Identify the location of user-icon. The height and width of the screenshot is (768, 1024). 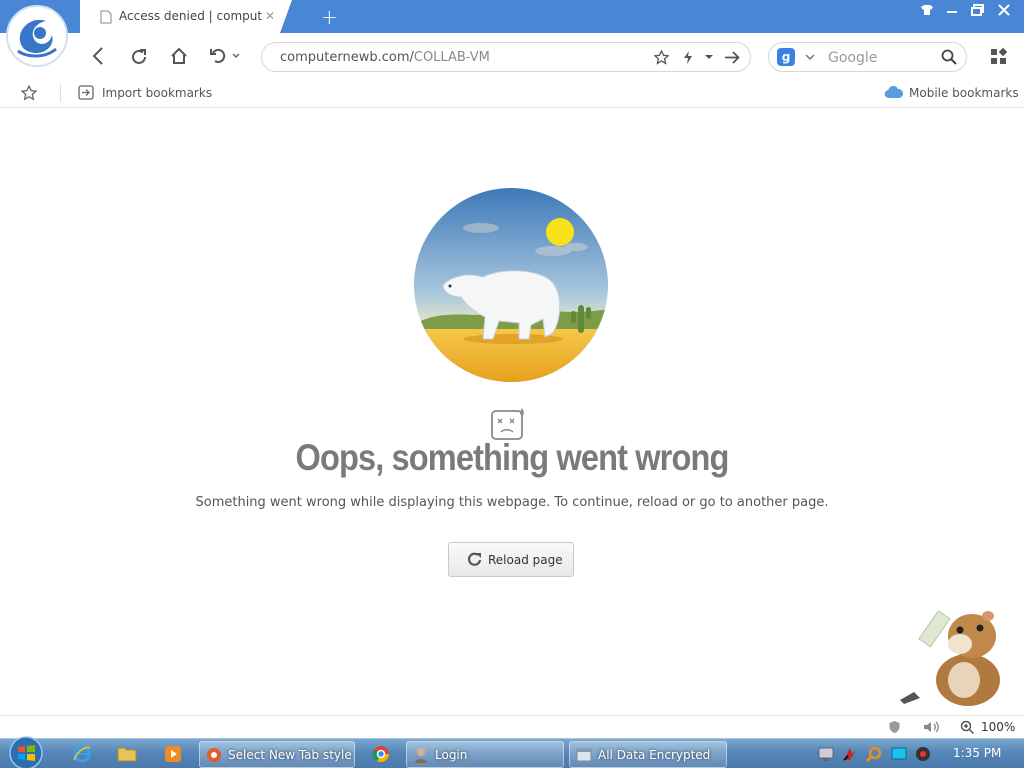
(421, 755).